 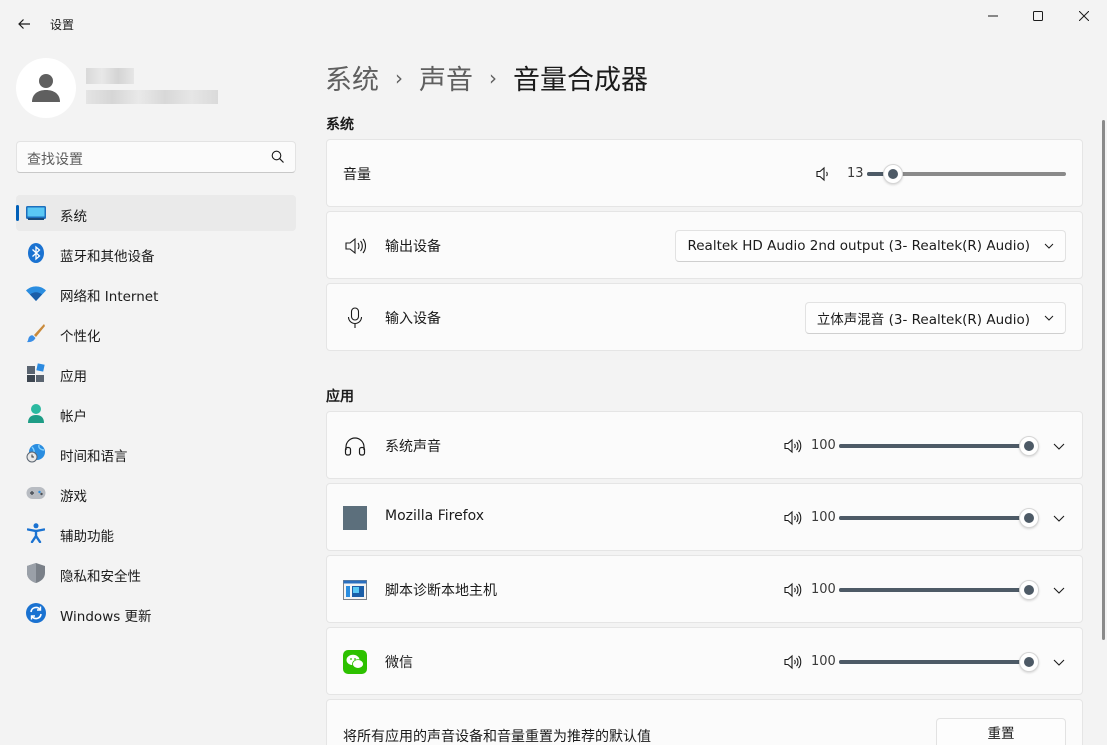 What do you see at coordinates (36, 413) in the screenshot?
I see `account-icon` at bounding box center [36, 413].